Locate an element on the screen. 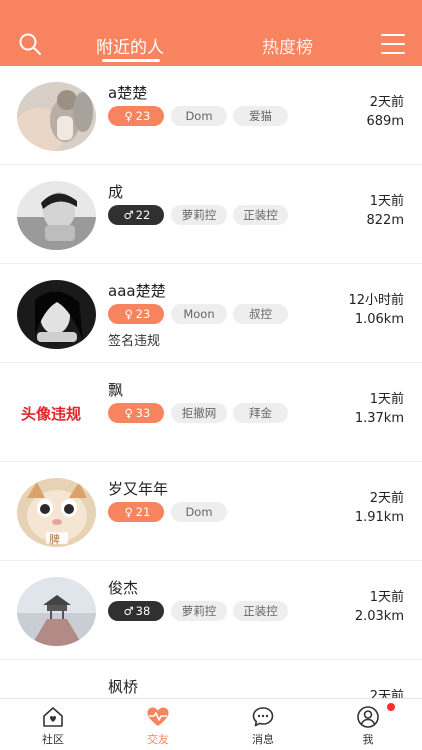 This screenshot has height=750, width=422. user-row: 枫桥 2天前 is located at coordinates (211, 679).